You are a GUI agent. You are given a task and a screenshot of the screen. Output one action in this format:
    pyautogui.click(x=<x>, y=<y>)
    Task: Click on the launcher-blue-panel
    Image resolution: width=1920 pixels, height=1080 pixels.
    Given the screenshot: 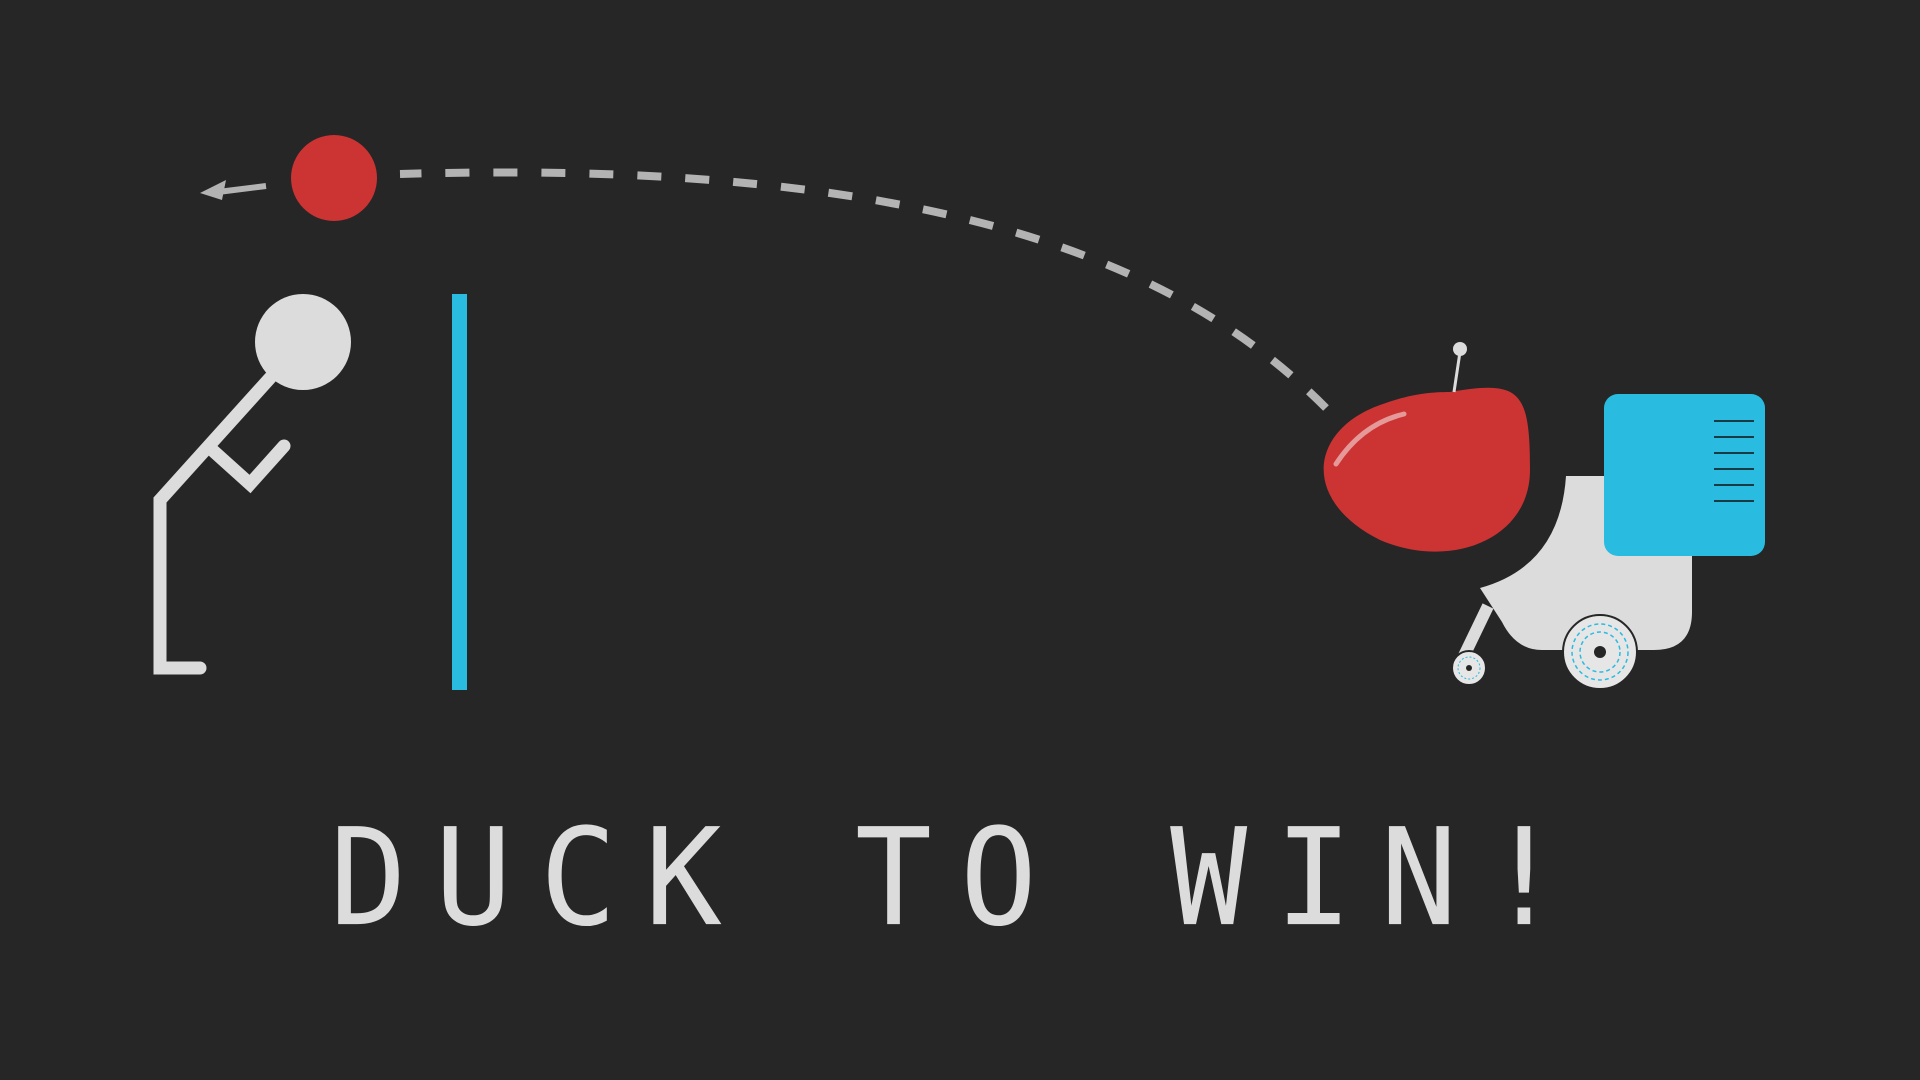 What is the action you would take?
    pyautogui.click(x=1684, y=475)
    